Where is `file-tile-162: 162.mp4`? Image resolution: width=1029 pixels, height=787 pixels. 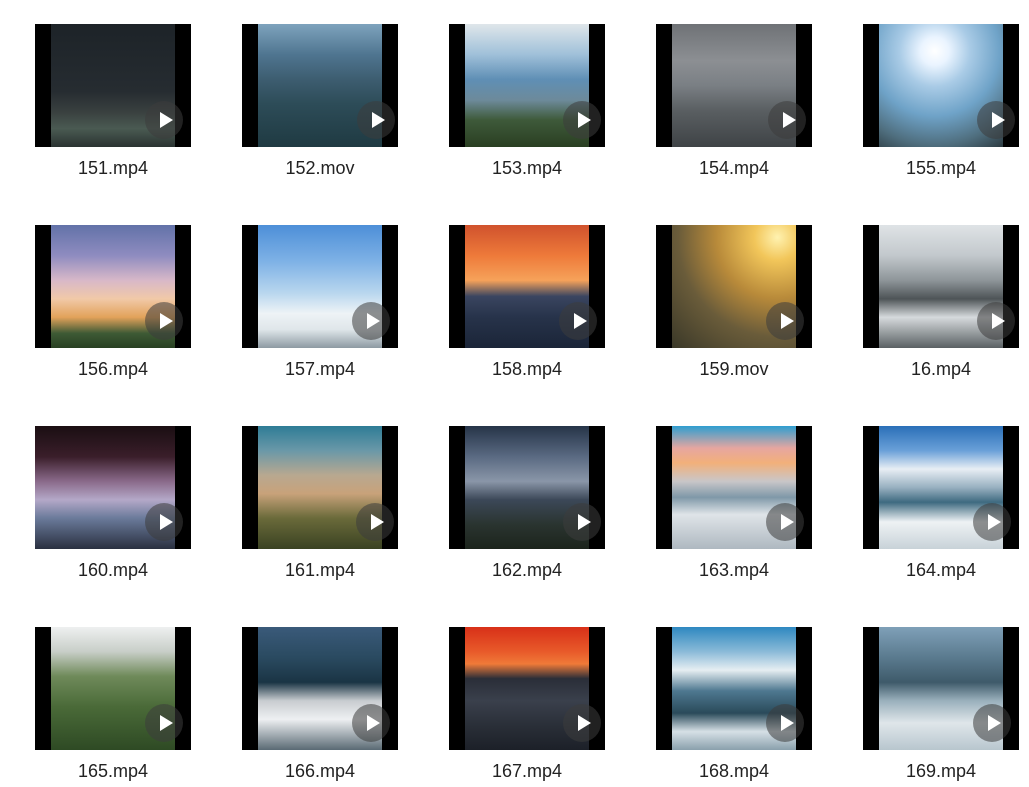
file-tile-162: 162.mp4 is located at coordinates (527, 506).